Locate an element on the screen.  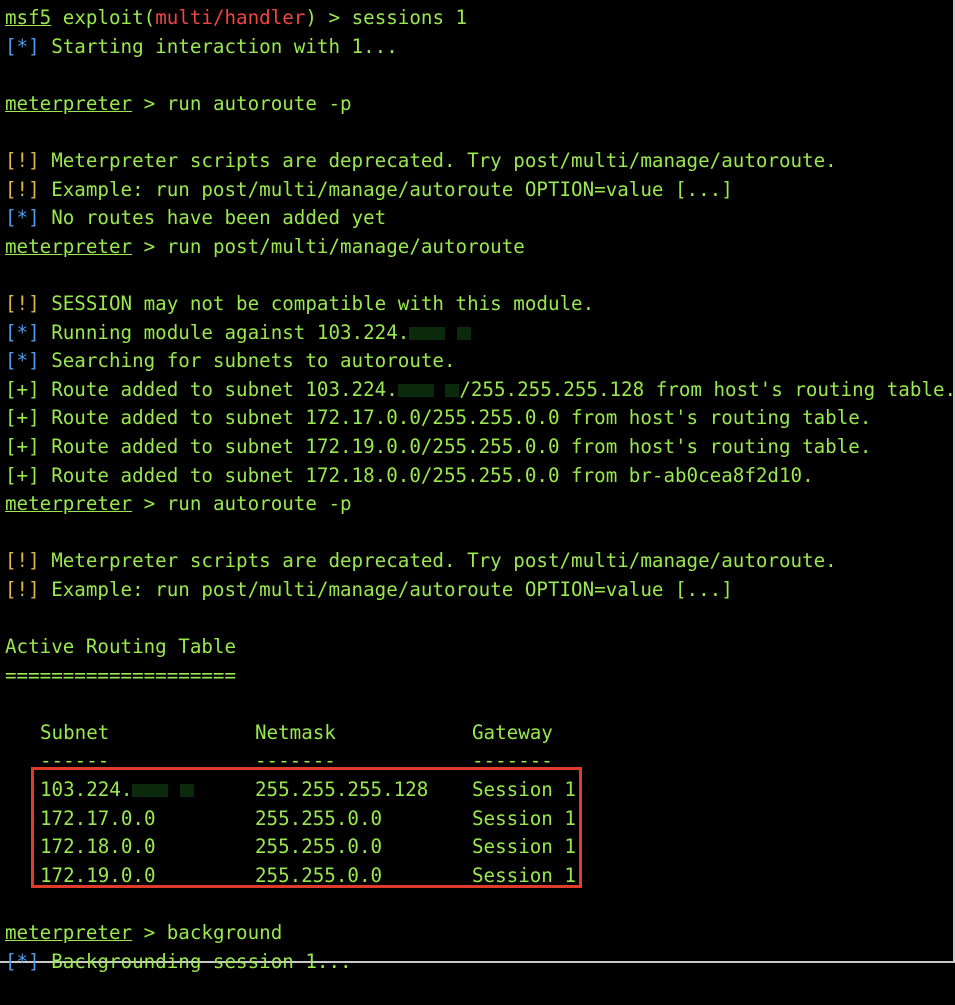
msf-prompt: msf5 is located at coordinates (28, 17).